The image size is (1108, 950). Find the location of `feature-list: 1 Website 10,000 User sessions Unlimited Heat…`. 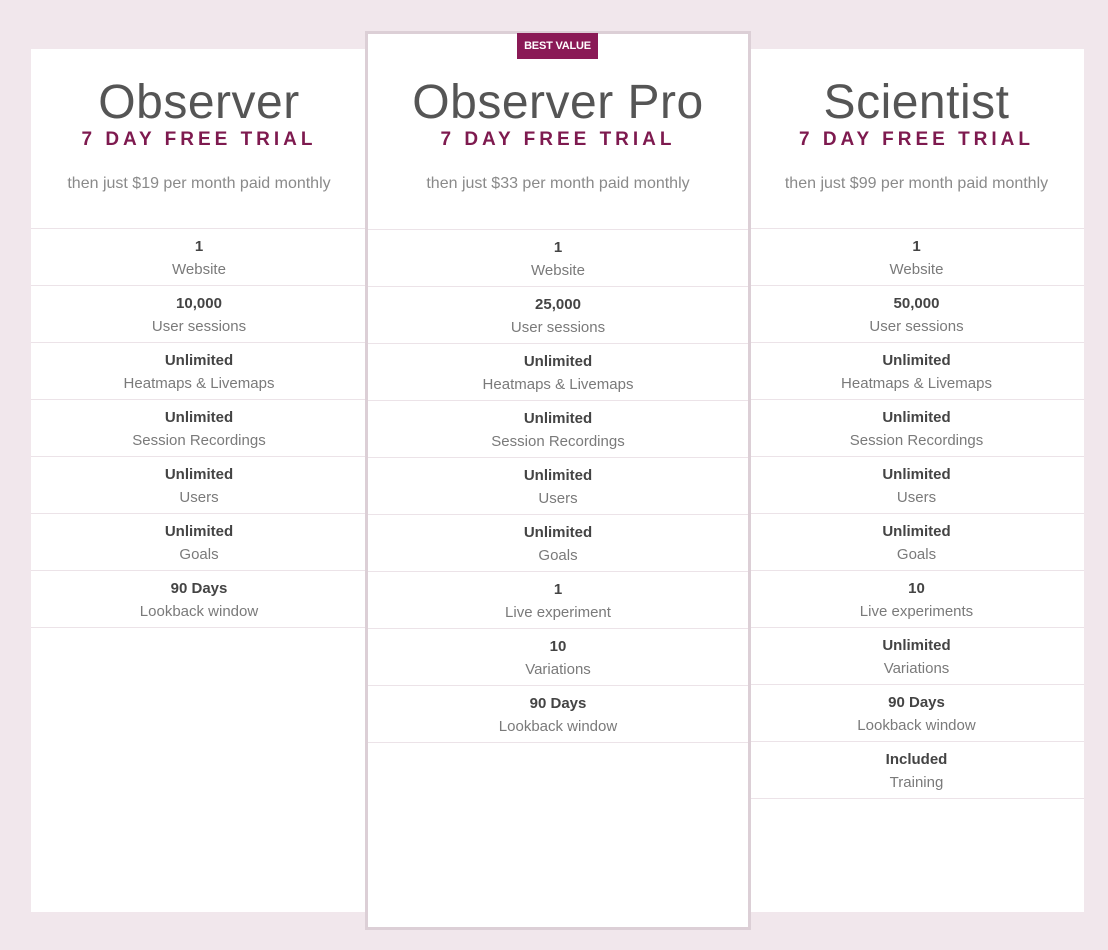

feature-list: 1 Website 10,000 User sessions Unlimited Heat… is located at coordinates (199, 428).